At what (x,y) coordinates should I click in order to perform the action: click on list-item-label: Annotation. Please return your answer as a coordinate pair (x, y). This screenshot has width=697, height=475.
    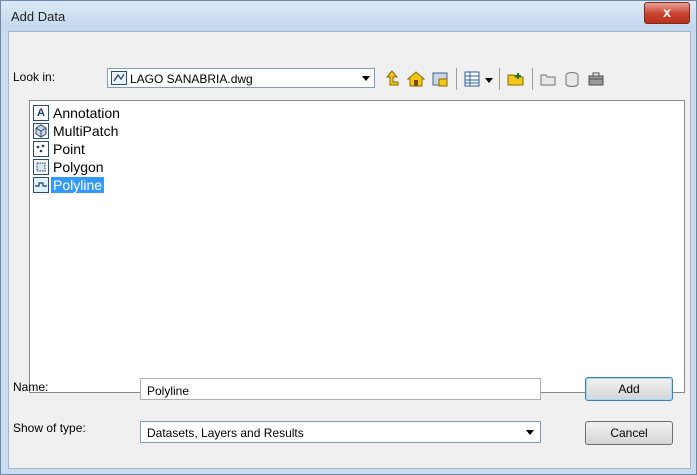
    Looking at the image, I should click on (86, 113).